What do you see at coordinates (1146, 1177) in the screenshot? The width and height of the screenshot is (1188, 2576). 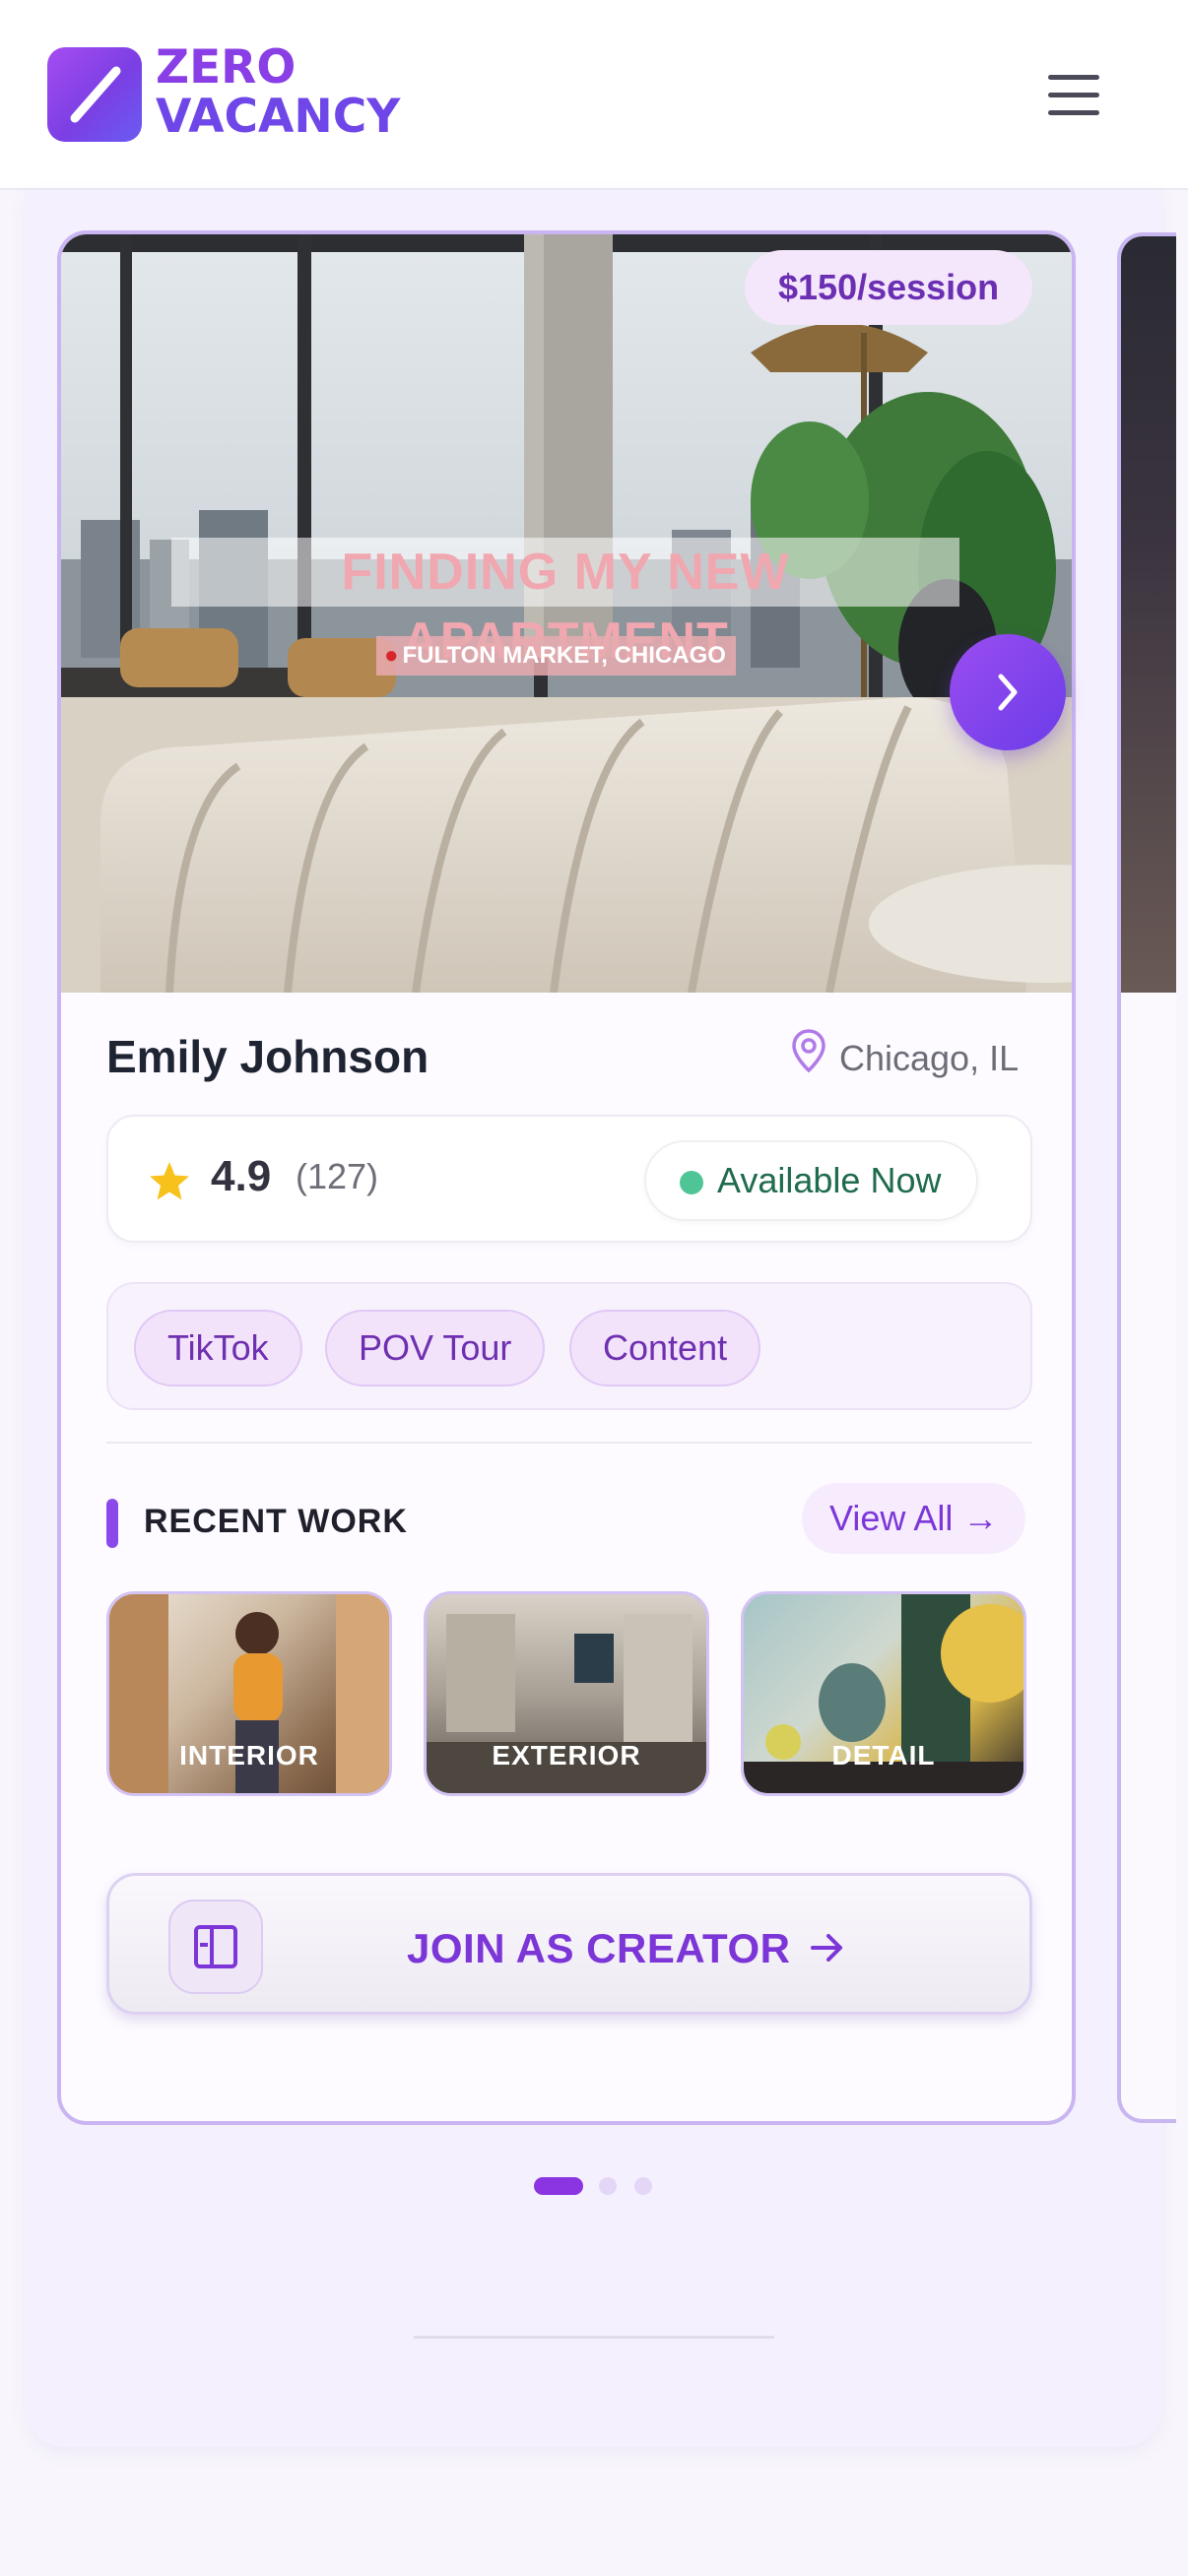 I see `next-card-peek` at bounding box center [1146, 1177].